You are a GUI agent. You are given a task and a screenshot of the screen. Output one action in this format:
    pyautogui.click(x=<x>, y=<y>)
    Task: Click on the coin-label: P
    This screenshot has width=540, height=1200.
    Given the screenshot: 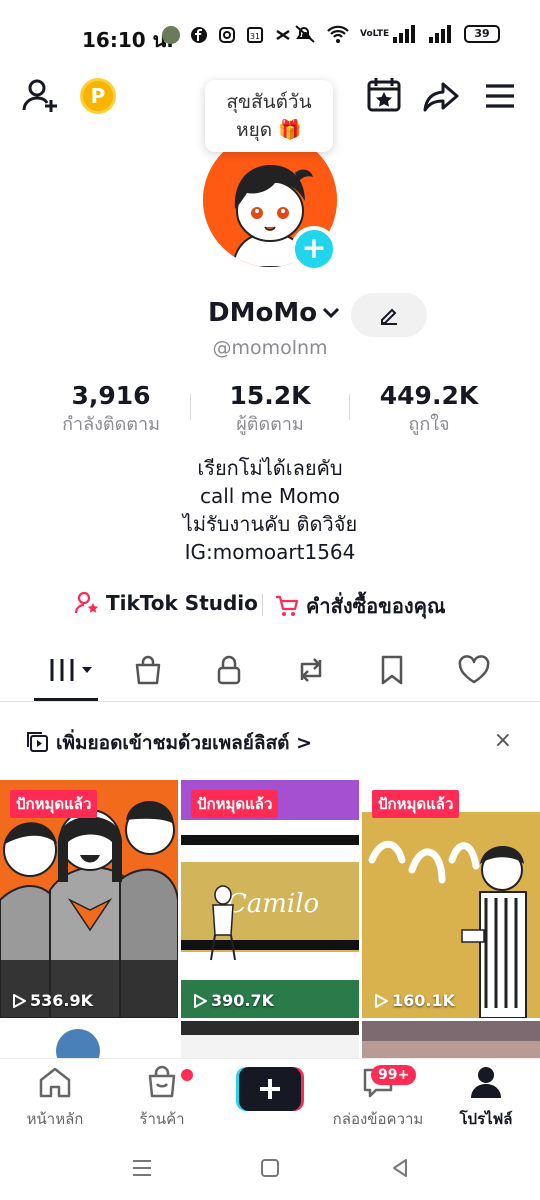 What is the action you would take?
    pyautogui.click(x=98, y=96)
    